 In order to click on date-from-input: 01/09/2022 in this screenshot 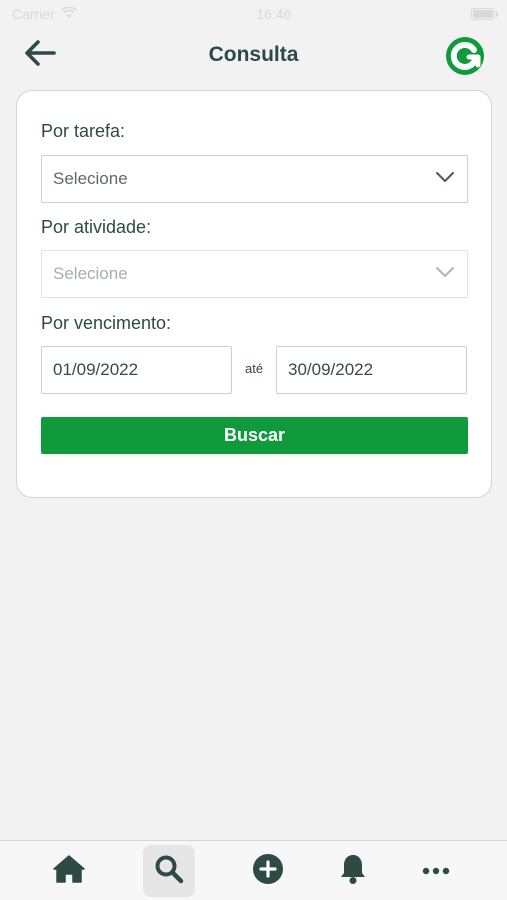, I will do `click(136, 370)`.